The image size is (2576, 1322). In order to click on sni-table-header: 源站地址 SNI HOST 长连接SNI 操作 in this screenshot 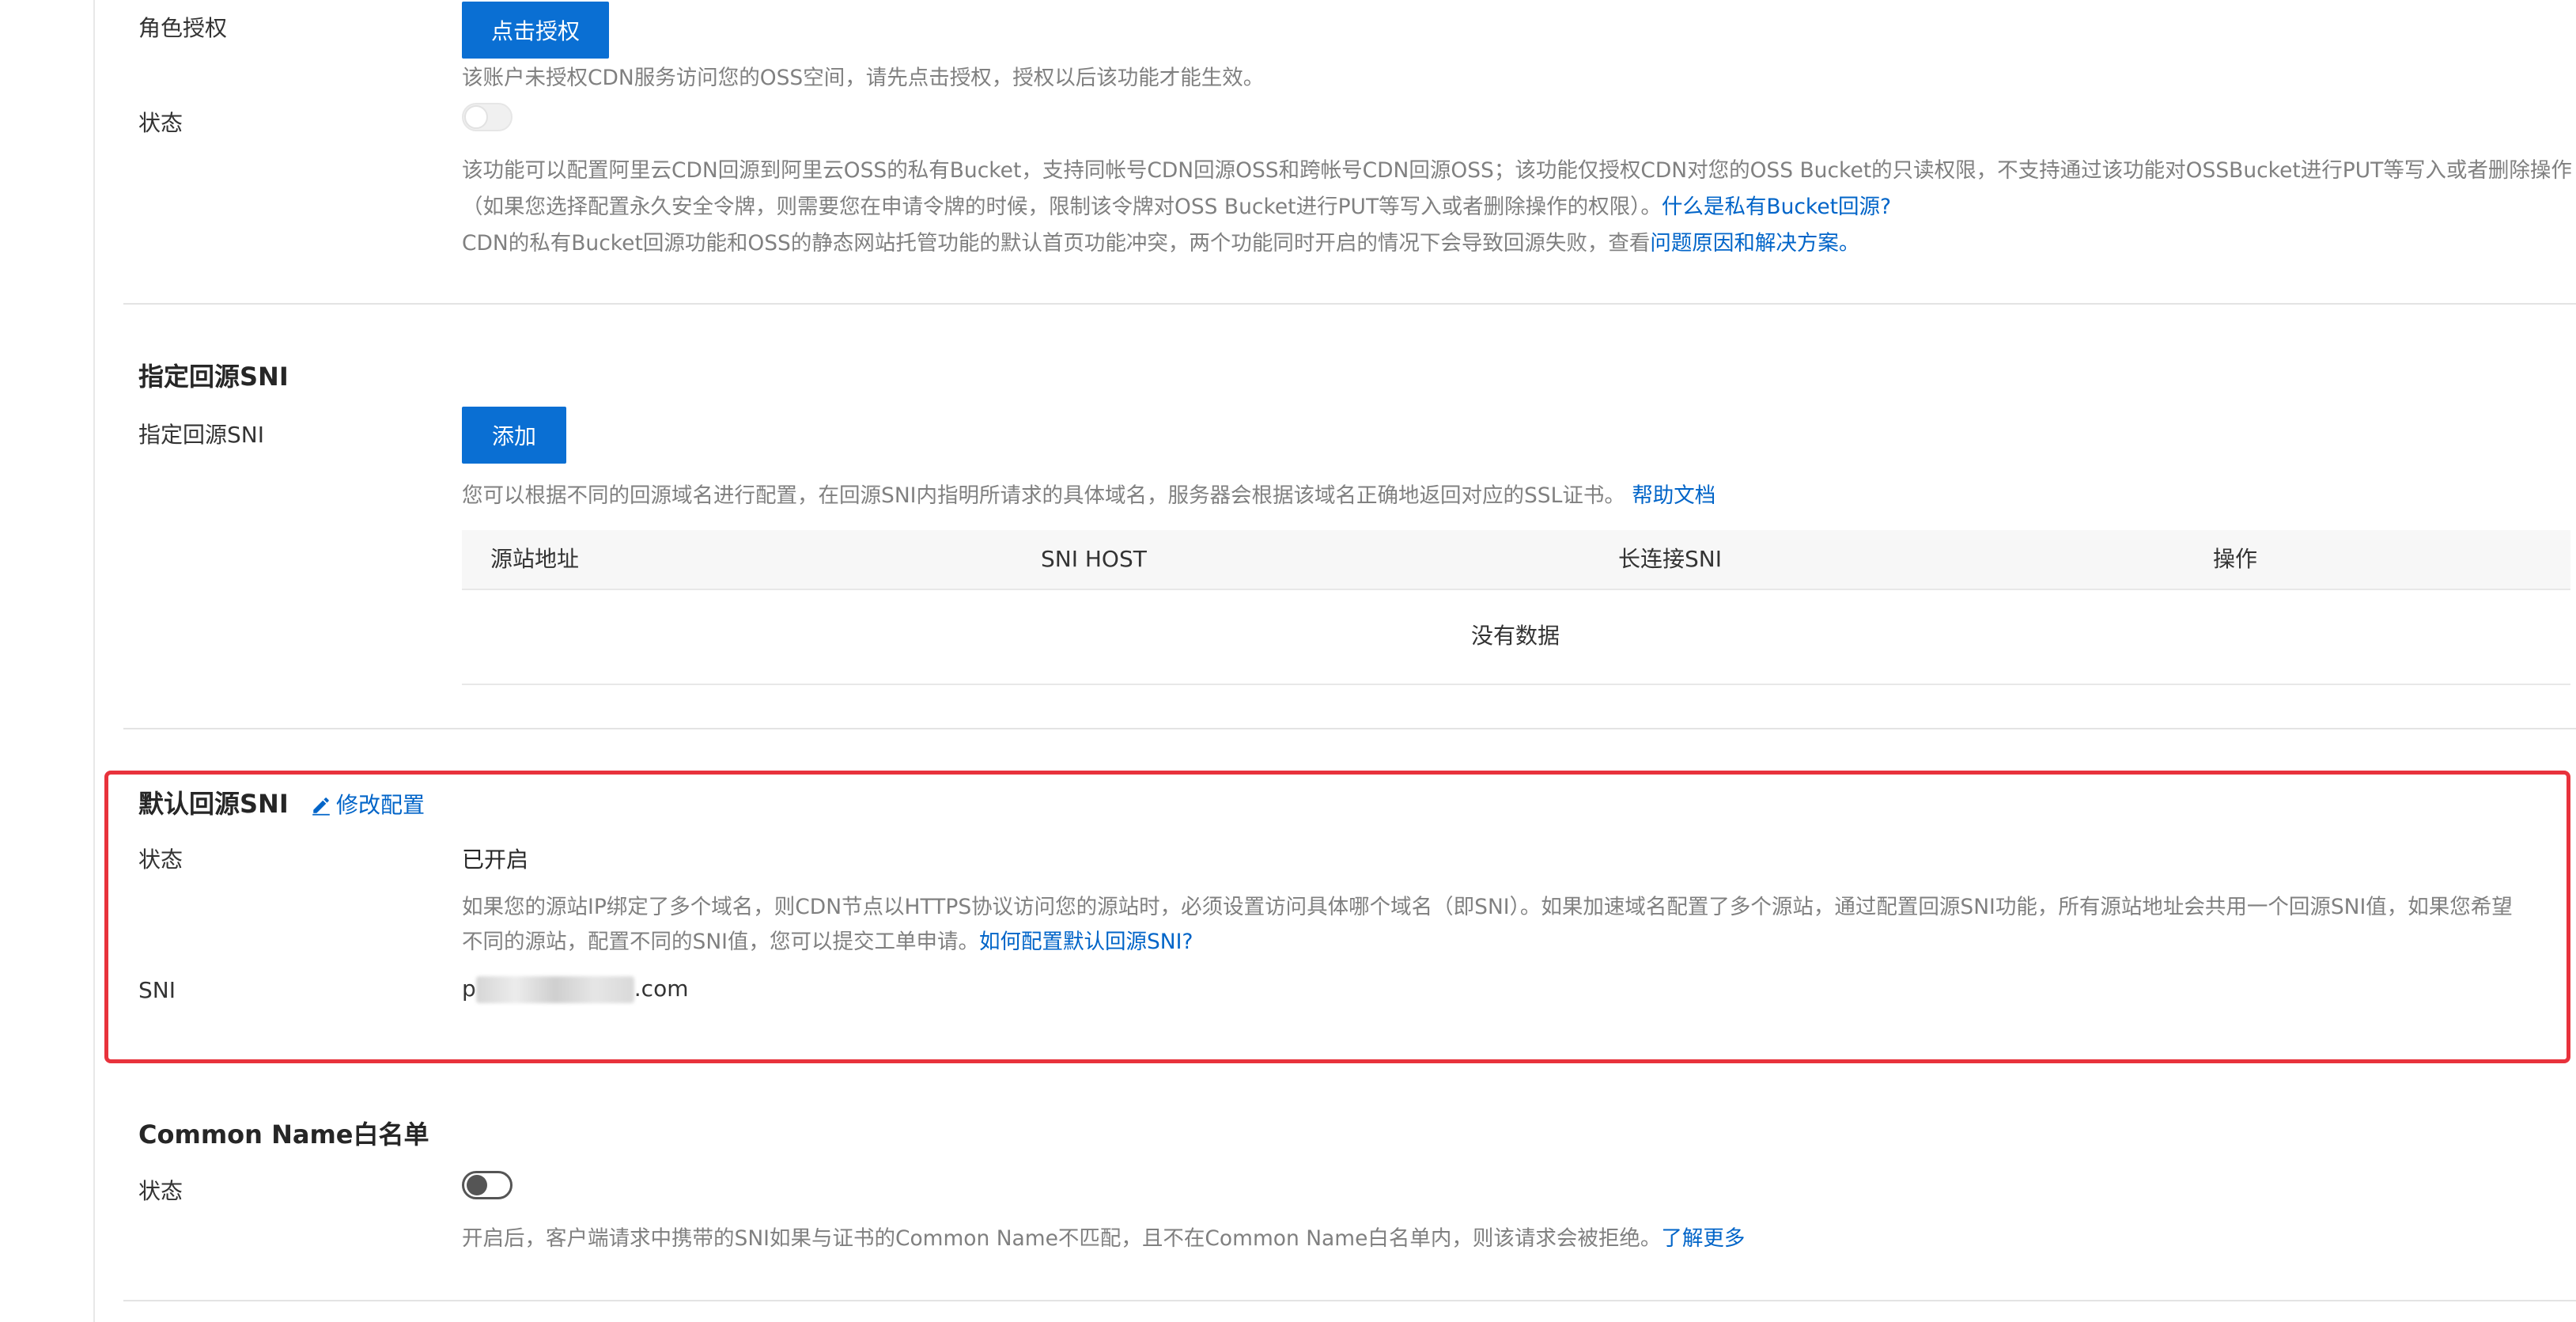, I will do `click(1516, 560)`.